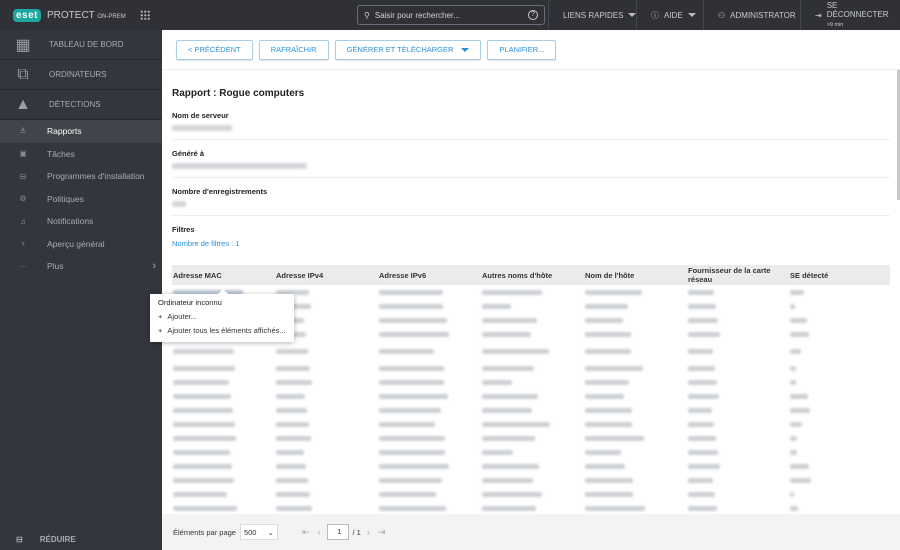 The image size is (900, 550). What do you see at coordinates (81, 176) in the screenshot?
I see `sidebar-item-installers: ⊟ Programmes d'installation` at bounding box center [81, 176].